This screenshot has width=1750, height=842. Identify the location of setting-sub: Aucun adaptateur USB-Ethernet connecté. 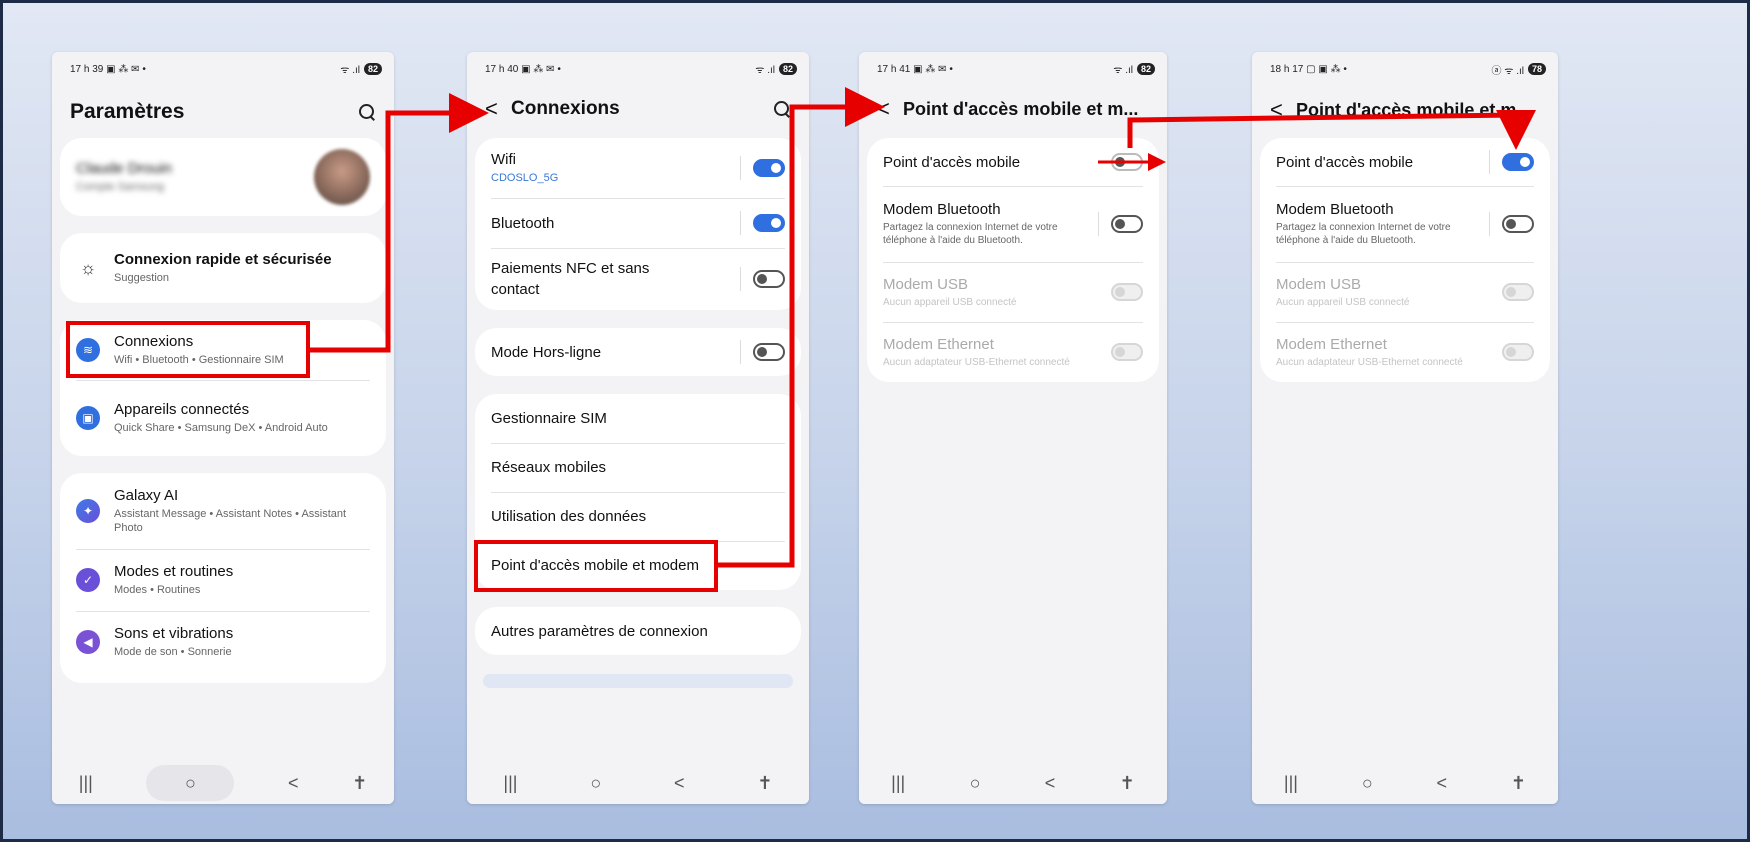
(976, 362).